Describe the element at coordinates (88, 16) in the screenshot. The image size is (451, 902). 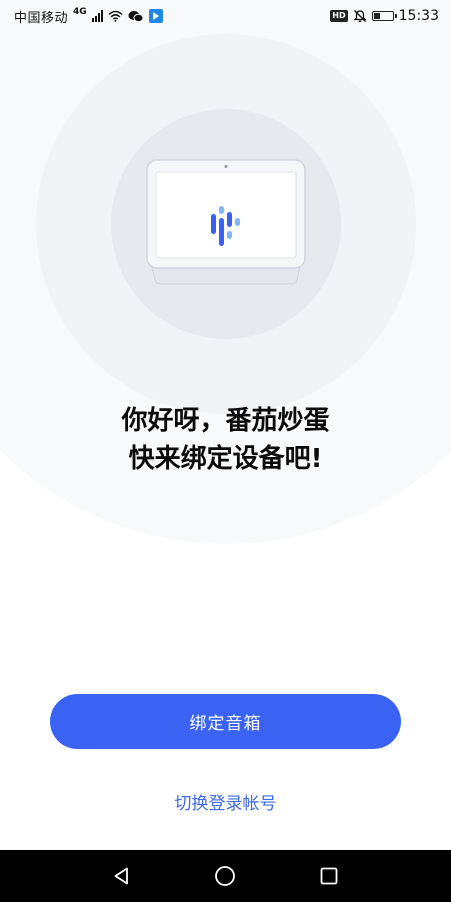
I see `status-left-group: 中国移动 4G` at that location.